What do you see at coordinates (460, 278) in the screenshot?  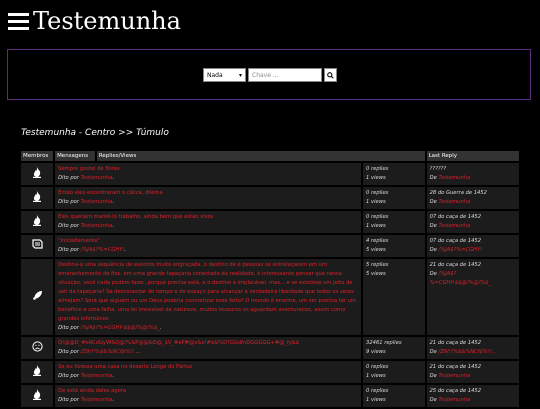 I see `last-reply-author-link: /%JA$?%=CGHY-$$@/%@/%$_` at bounding box center [460, 278].